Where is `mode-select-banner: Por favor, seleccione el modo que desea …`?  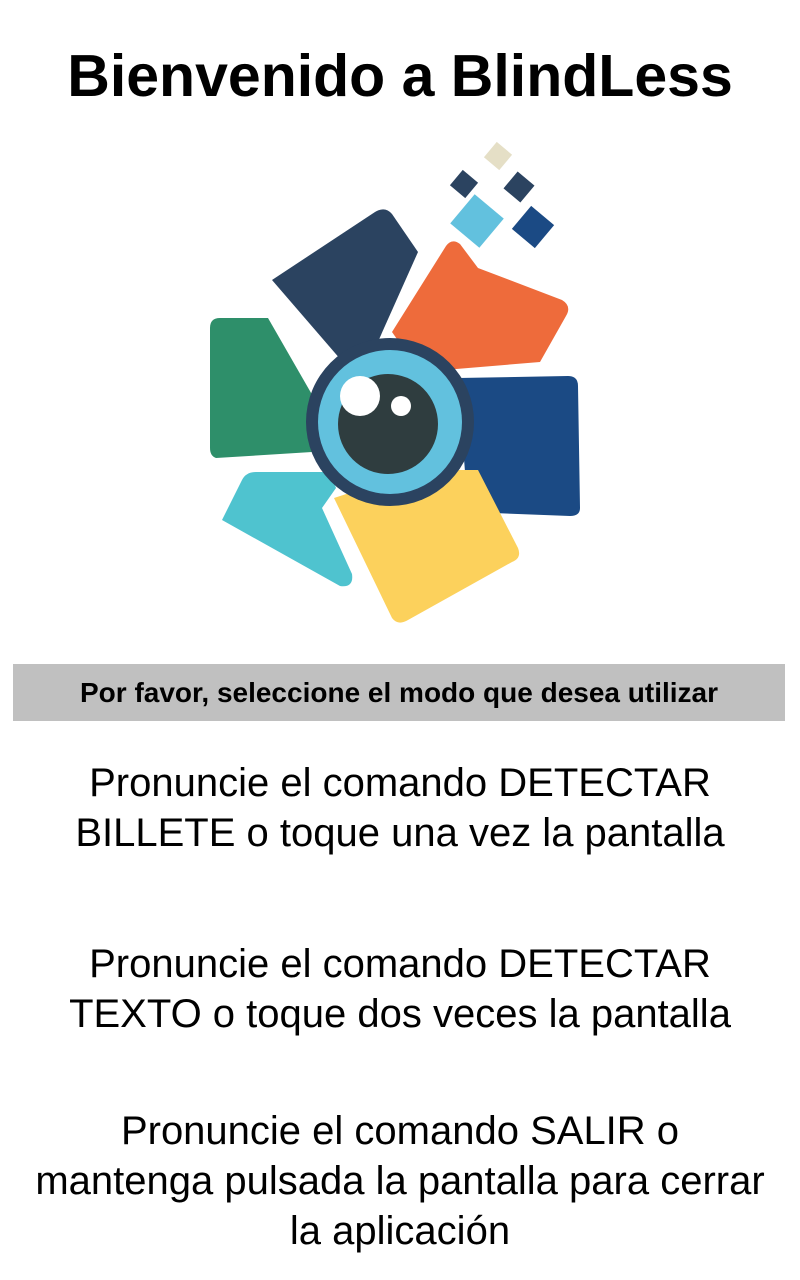 mode-select-banner: Por favor, seleccione el modo que desea … is located at coordinates (399, 692).